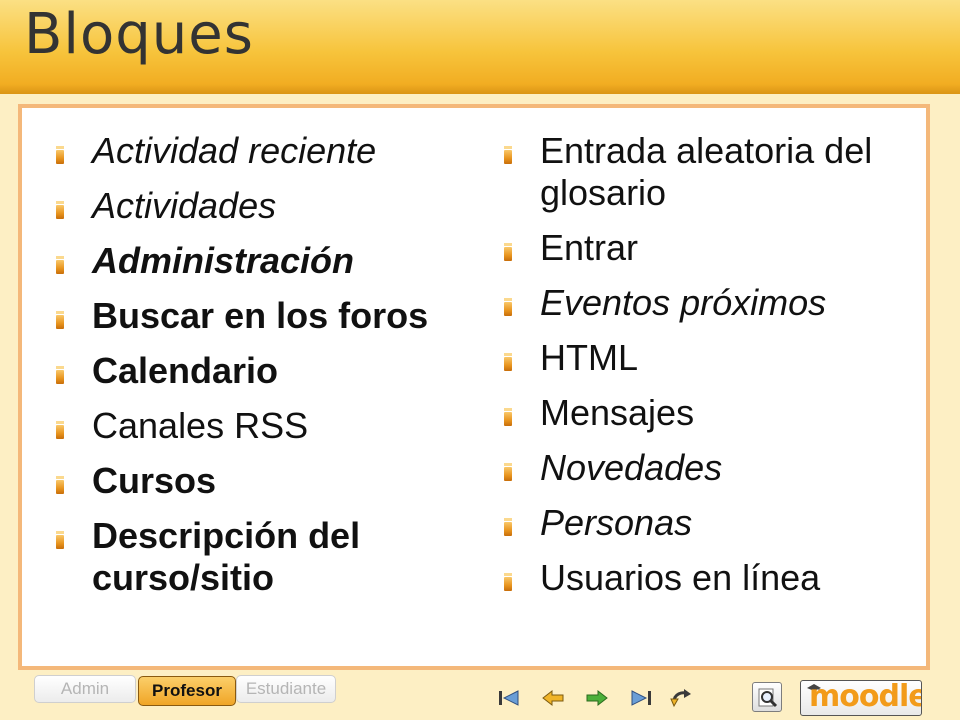  Describe the element at coordinates (616, 522) in the screenshot. I see `block-item-label: Personas` at that location.